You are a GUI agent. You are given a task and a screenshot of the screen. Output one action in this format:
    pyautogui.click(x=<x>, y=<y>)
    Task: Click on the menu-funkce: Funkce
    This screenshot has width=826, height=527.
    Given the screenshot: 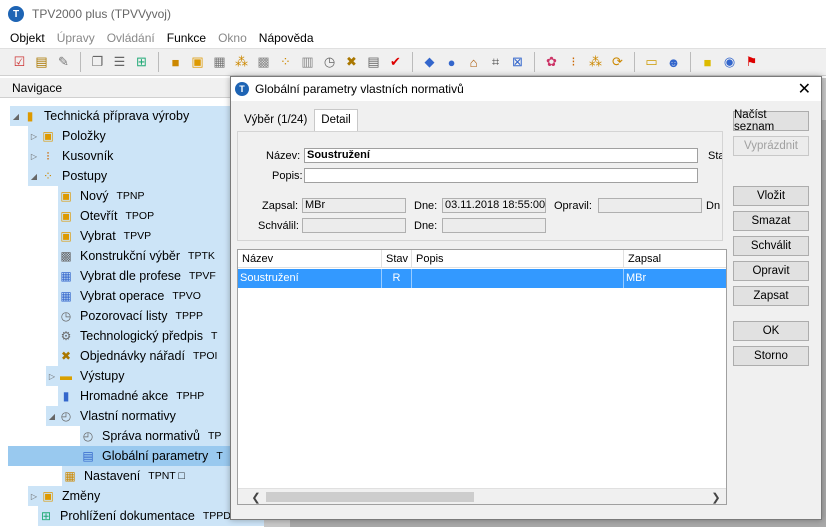 What is the action you would take?
    pyautogui.click(x=186, y=38)
    